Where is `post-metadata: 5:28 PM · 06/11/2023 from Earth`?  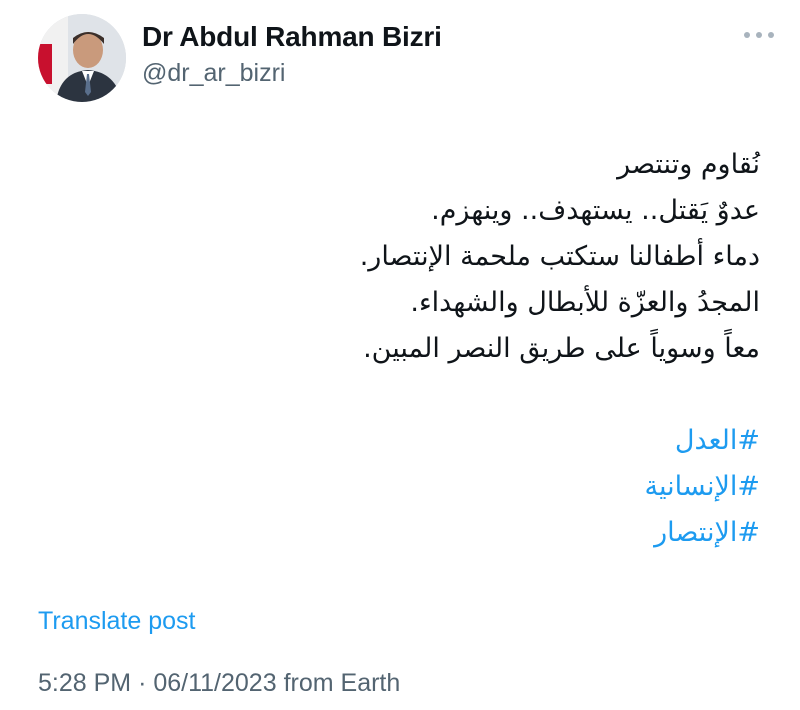 post-metadata: 5:28 PM · 06/11/2023 from Earth is located at coordinates (219, 683).